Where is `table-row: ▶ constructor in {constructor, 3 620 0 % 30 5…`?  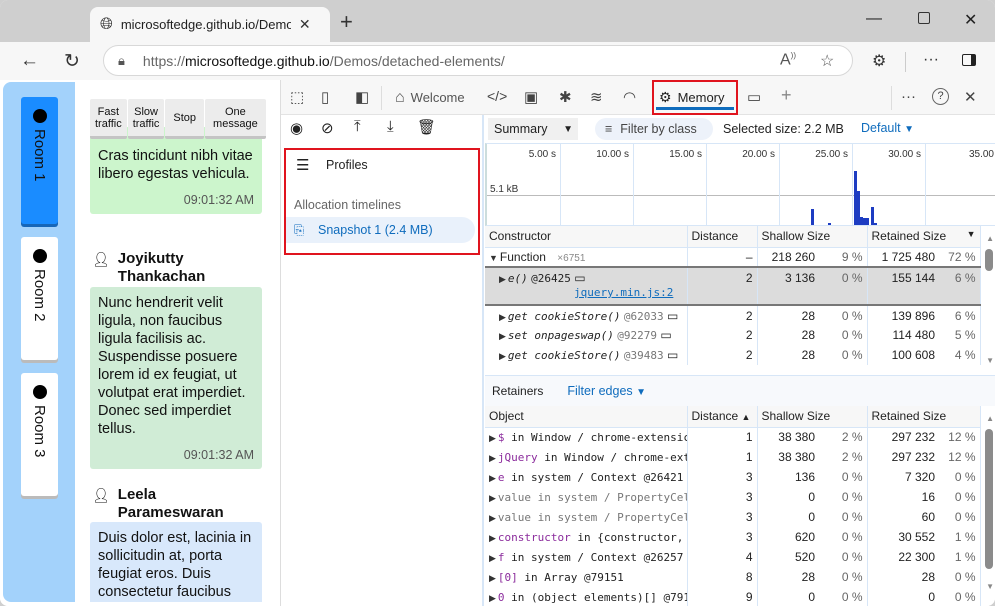 table-row: ▶ constructor in {constructor, 3 620 0 % 30 5… is located at coordinates (733, 537).